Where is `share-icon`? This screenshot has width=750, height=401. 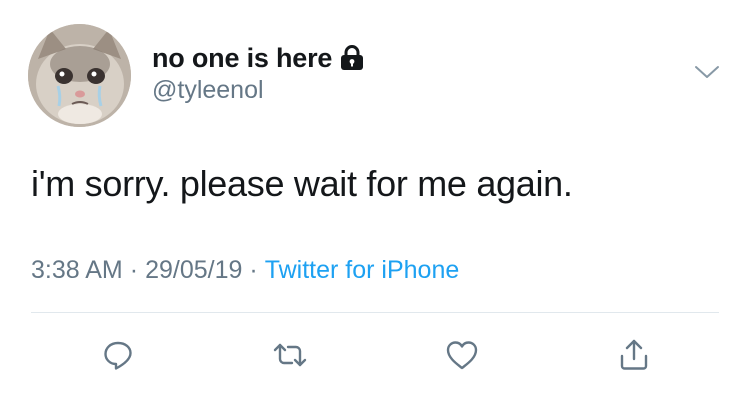 share-icon is located at coordinates (634, 357).